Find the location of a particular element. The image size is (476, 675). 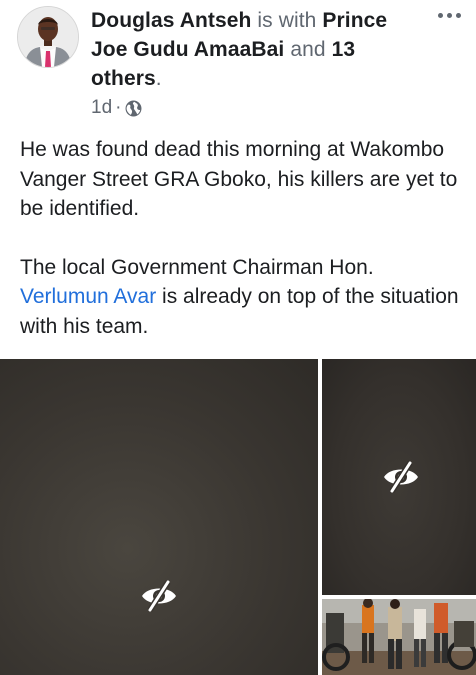

hidden-photo-side is located at coordinates (399, 477).